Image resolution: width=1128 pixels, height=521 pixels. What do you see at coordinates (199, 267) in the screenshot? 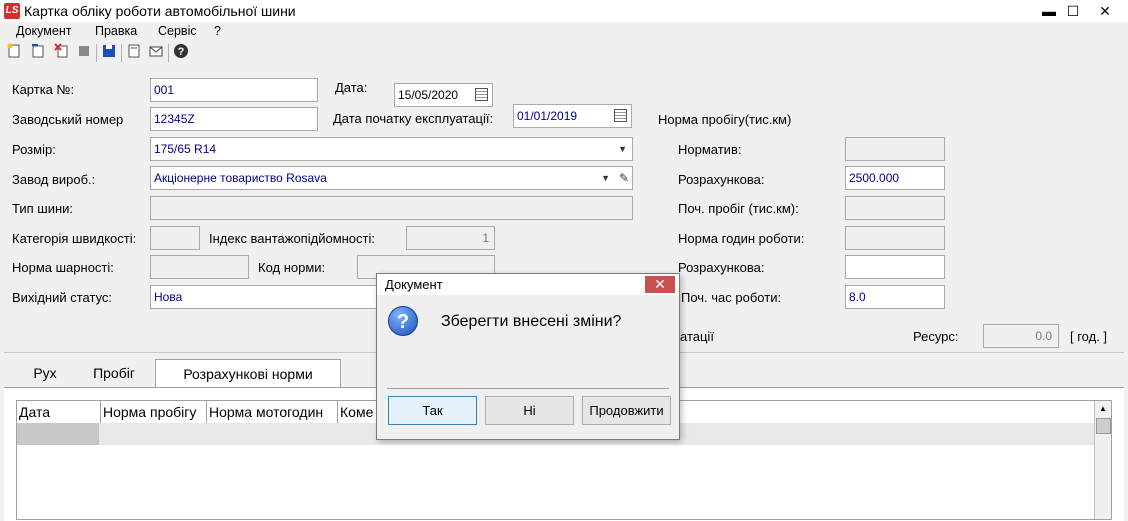
I see `tread-norm-field` at bounding box center [199, 267].